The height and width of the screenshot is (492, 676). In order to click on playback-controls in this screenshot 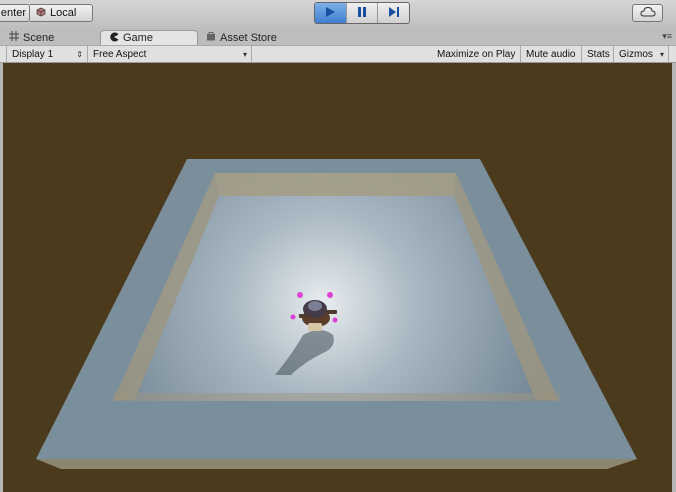, I will do `click(362, 13)`.